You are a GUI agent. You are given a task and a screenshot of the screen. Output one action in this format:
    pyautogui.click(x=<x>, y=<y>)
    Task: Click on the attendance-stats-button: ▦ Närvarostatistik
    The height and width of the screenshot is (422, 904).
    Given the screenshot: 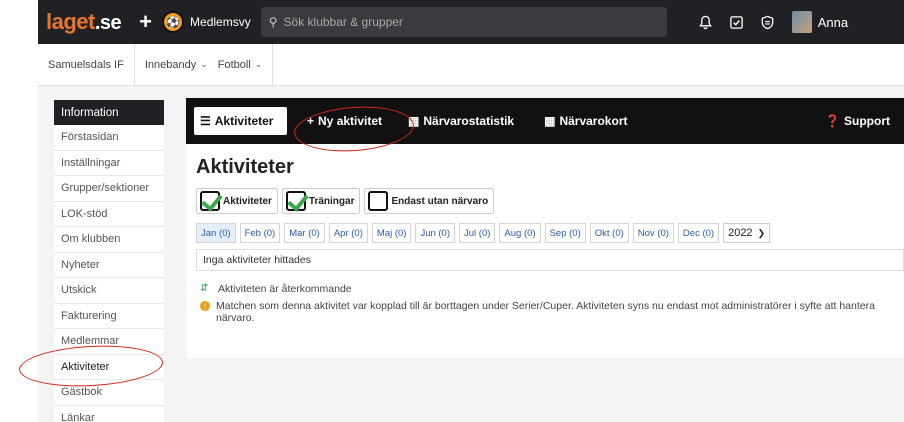 What is the action you would take?
    pyautogui.click(x=461, y=121)
    